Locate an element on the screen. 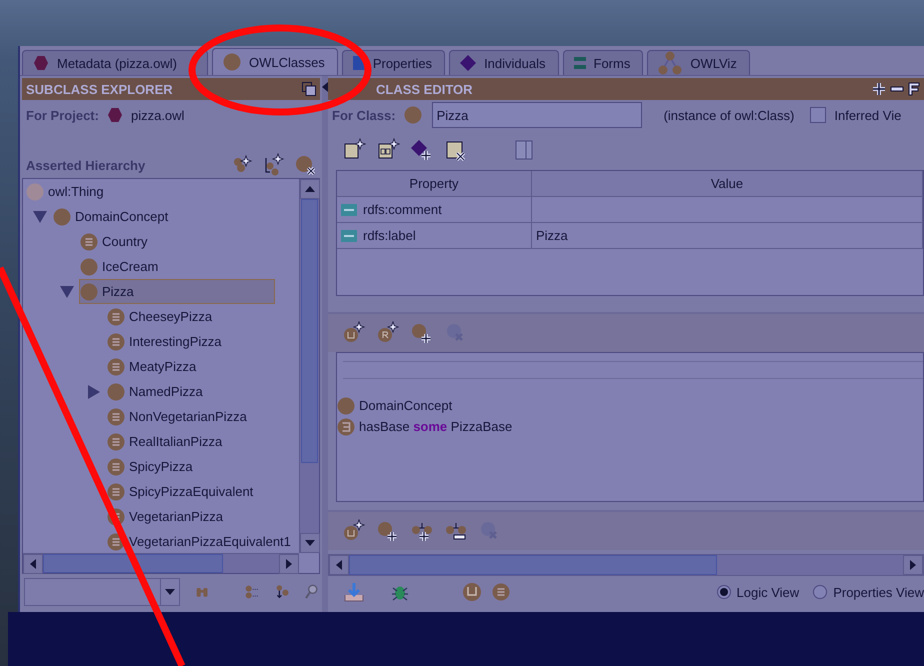  tree-item: CheeseyPizza is located at coordinates (162, 316).